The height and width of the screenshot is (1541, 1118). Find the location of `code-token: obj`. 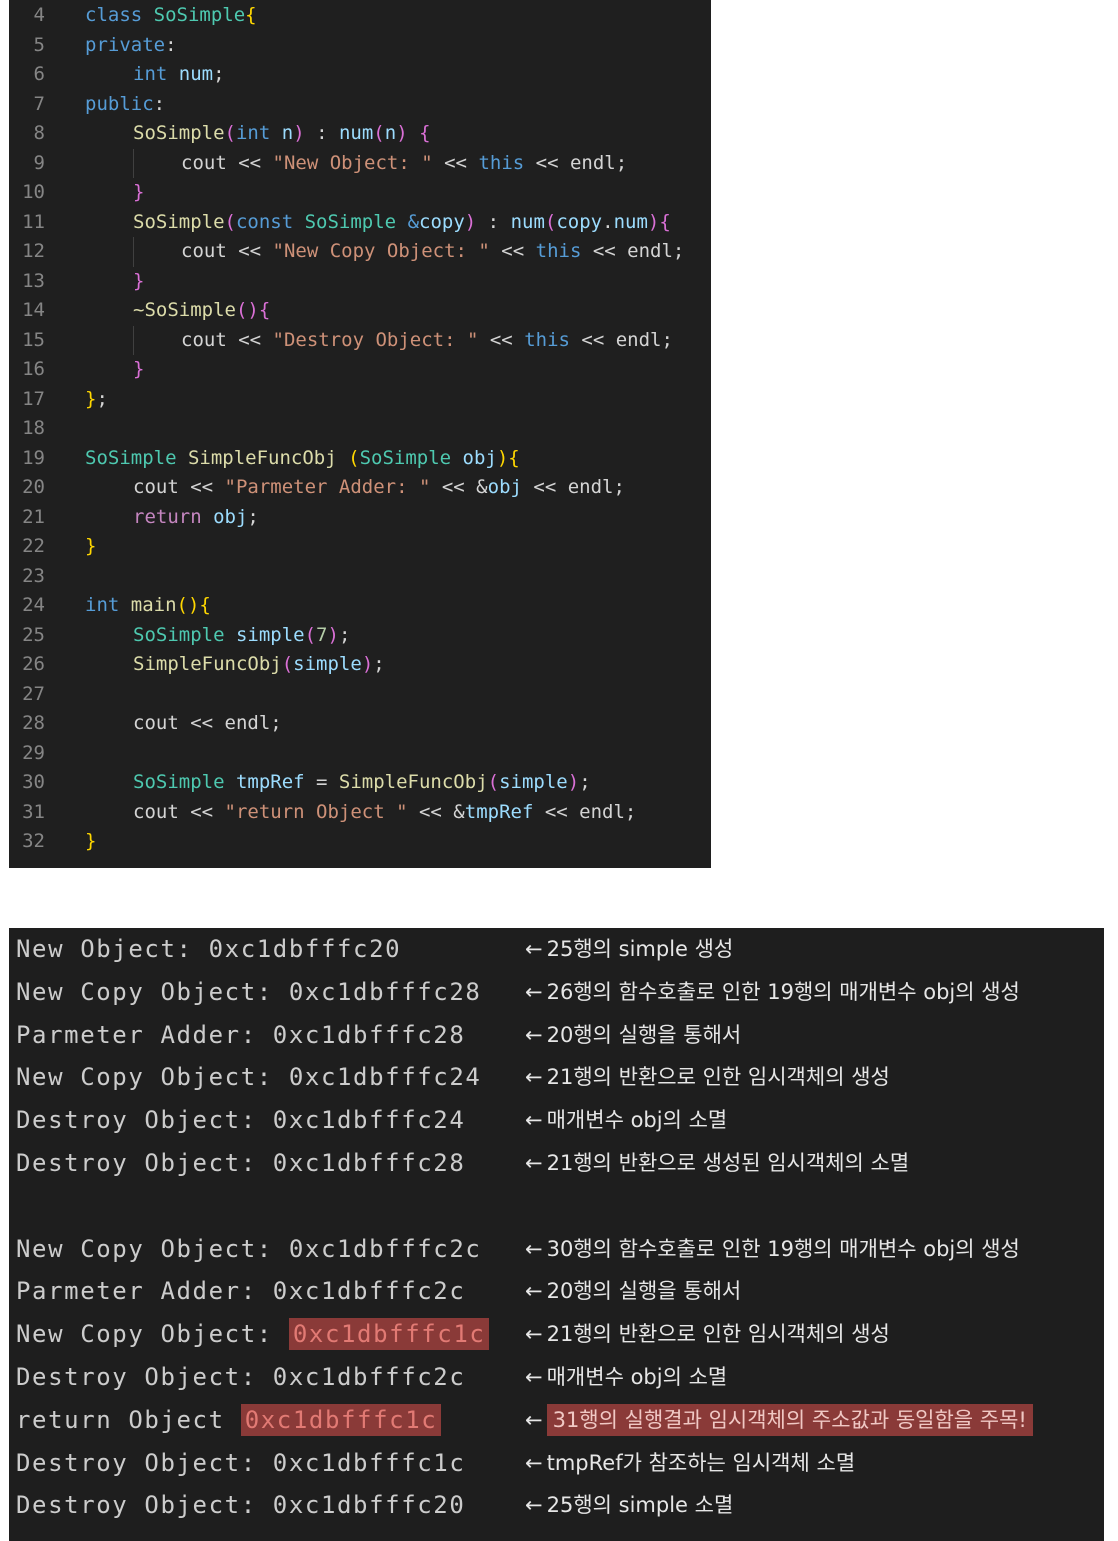

code-token: obj is located at coordinates (230, 516).